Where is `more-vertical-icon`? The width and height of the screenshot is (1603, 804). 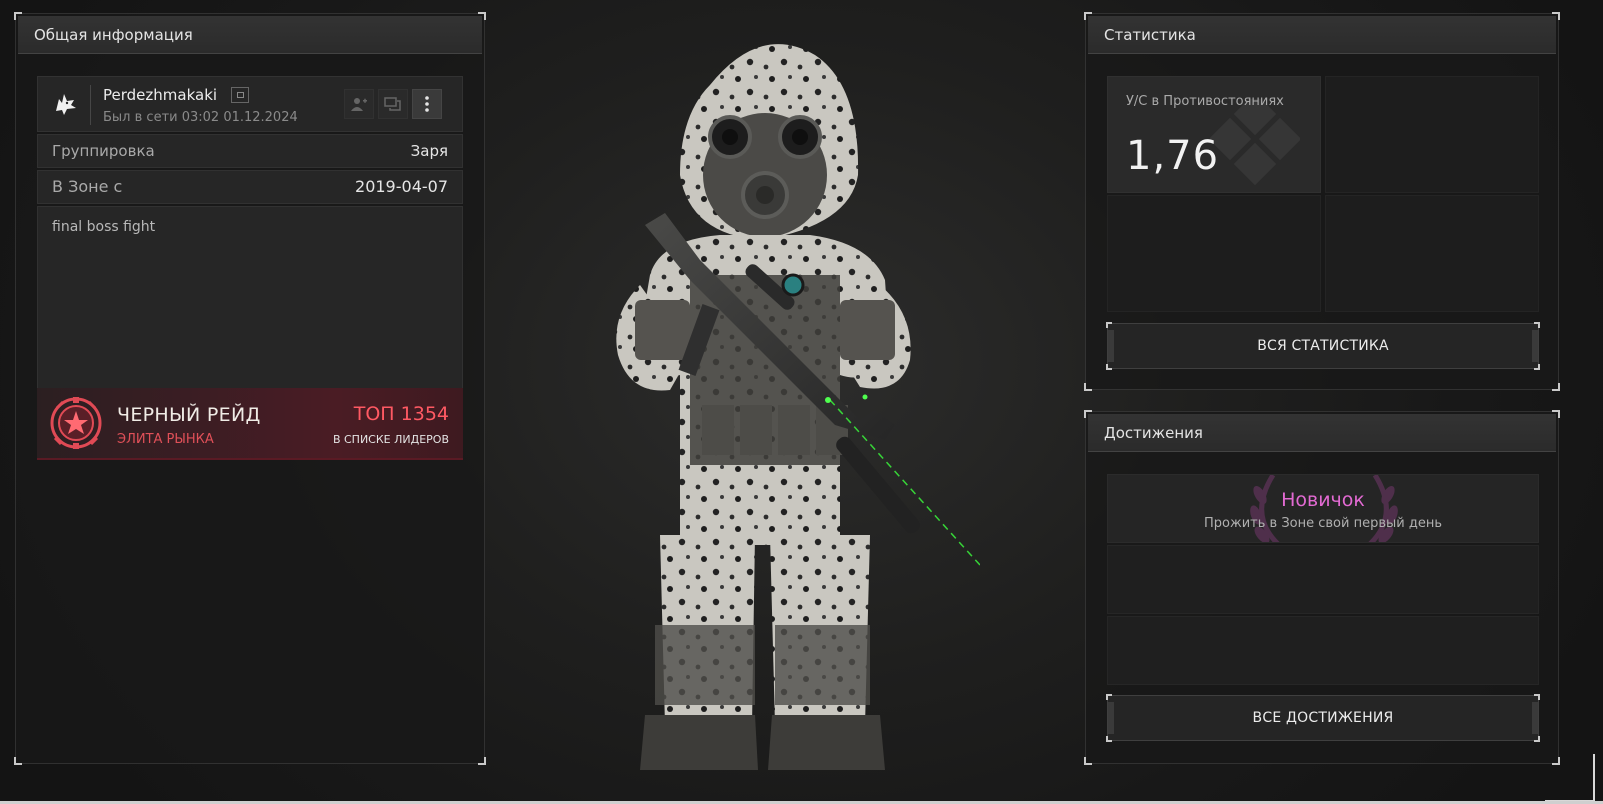
more-vertical-icon is located at coordinates (427, 104).